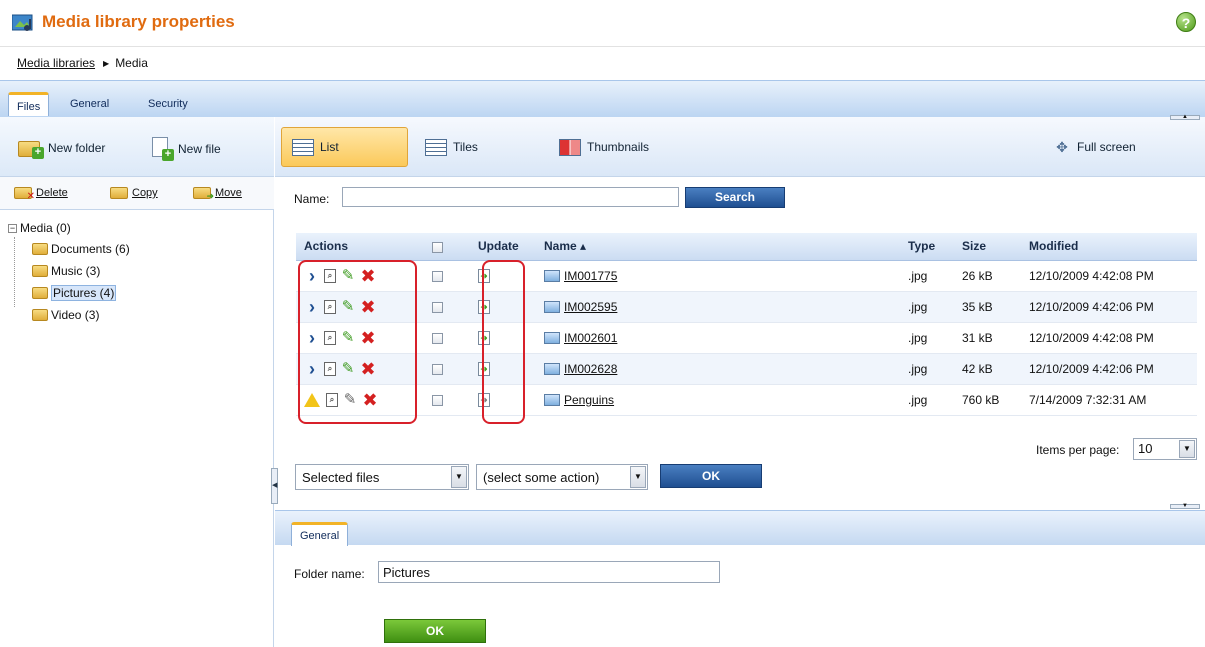  I want to click on breadcrumb: Media libraries ▶ Media, so click(82, 63).